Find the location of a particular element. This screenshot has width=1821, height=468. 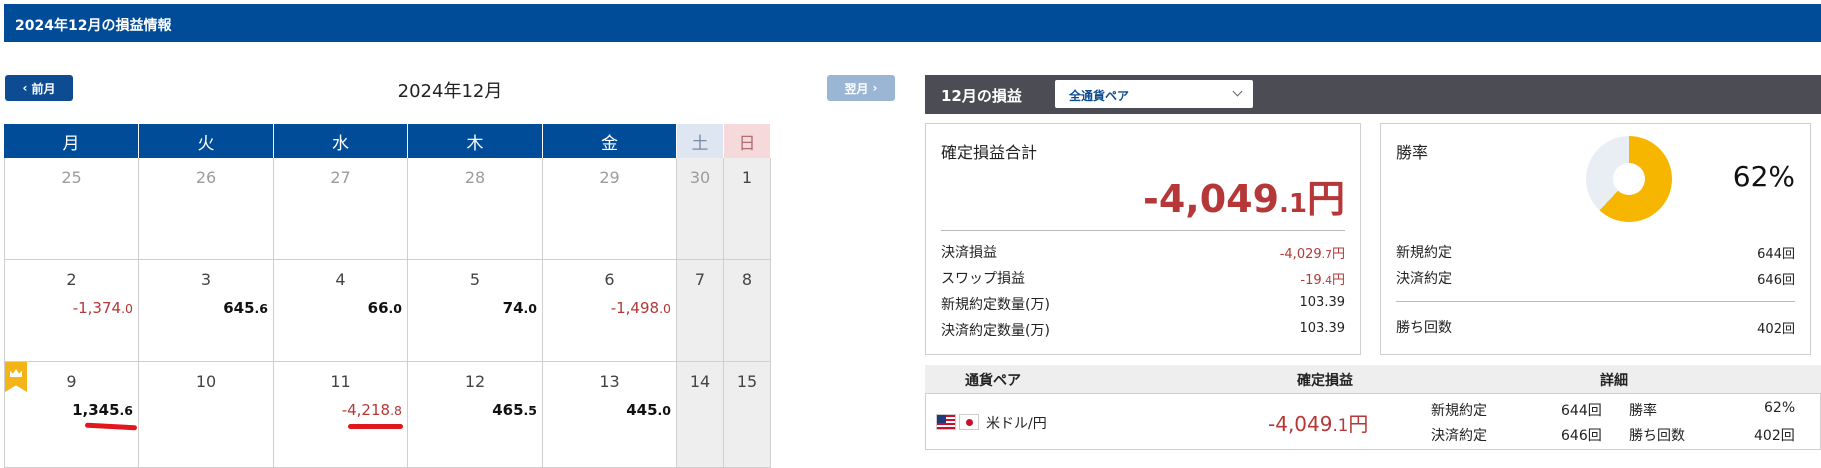

calendar-day-cell: 5 74.0 is located at coordinates (475, 311).